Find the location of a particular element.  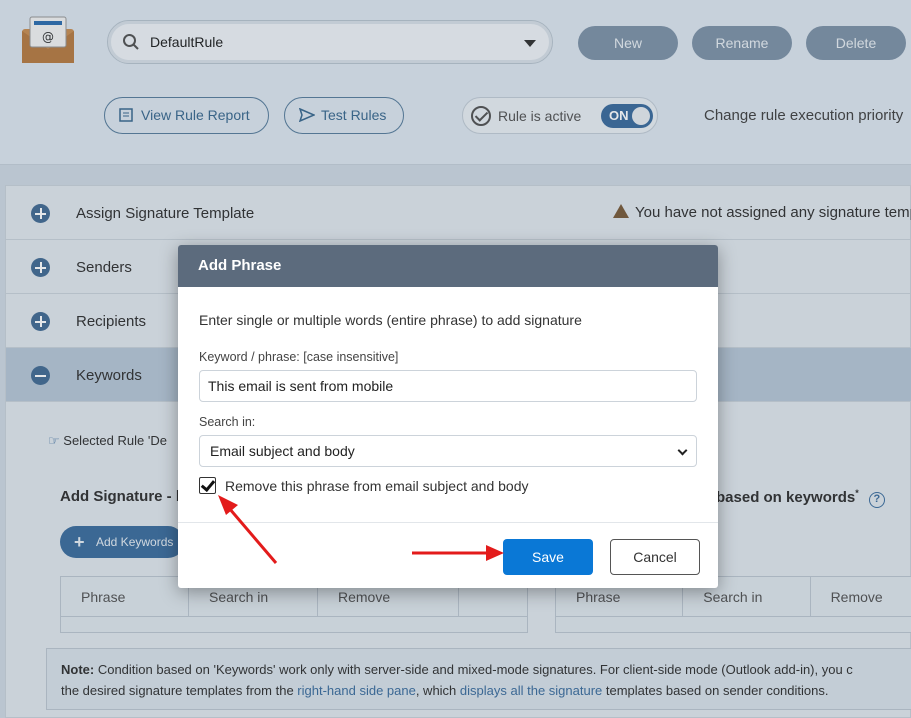

chevron-down-icon is located at coordinates (682, 450).